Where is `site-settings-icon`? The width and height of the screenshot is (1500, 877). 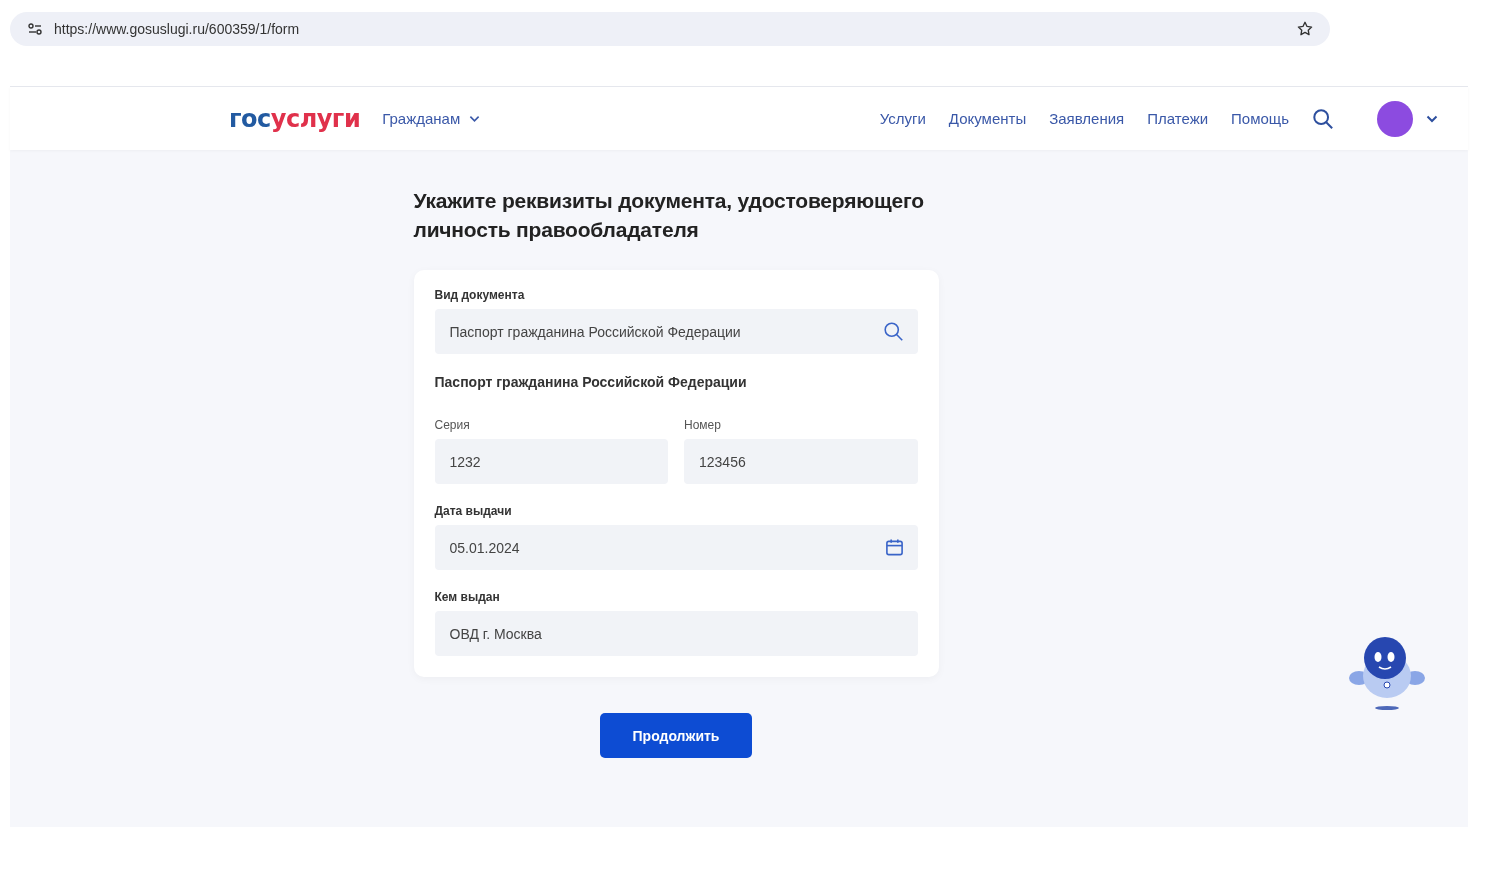 site-settings-icon is located at coordinates (35, 29).